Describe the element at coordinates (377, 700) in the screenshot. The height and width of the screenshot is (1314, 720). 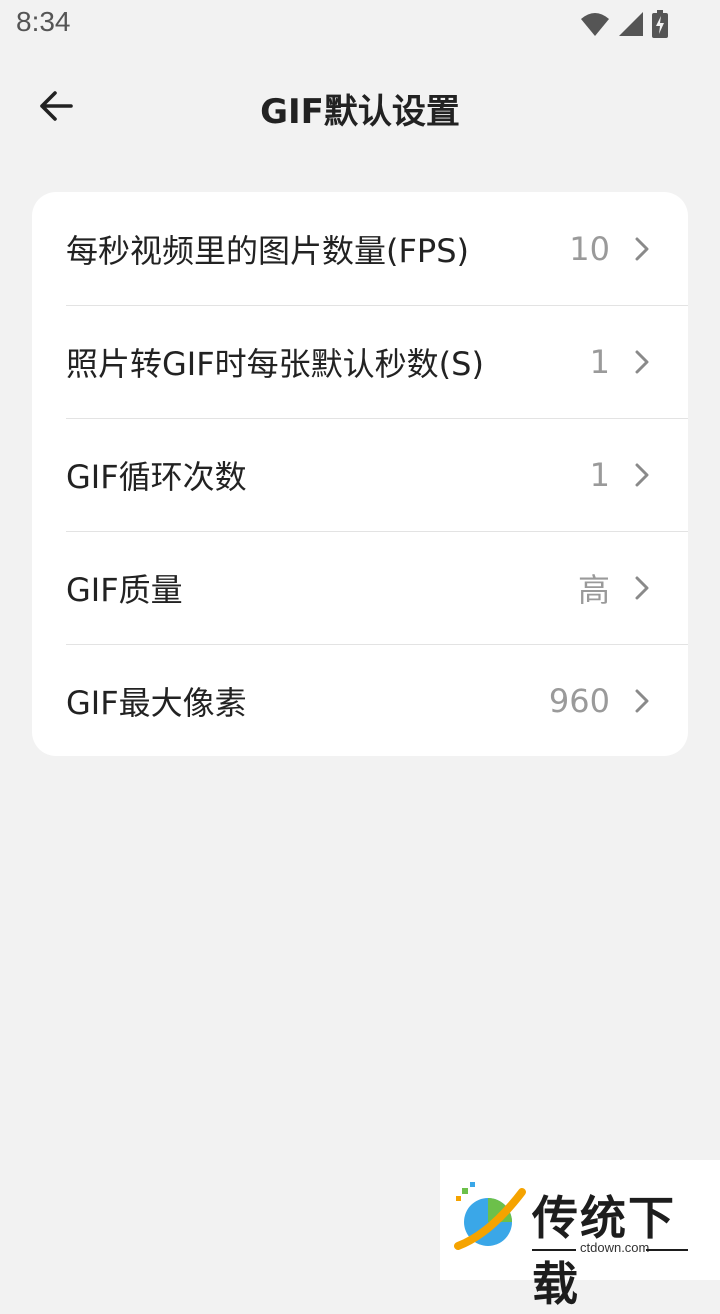
I see `setting-row-max-pixels: GIF最大像素 960` at that location.